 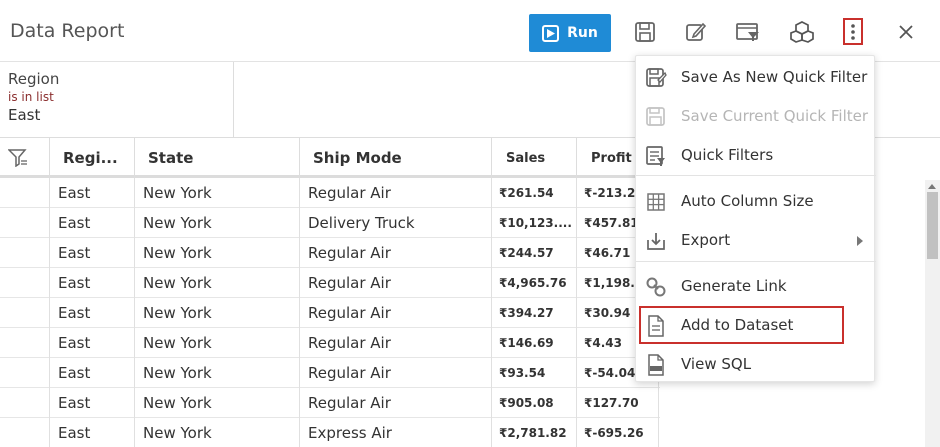 I want to click on table-row: East New York Regular Air ₹4,965.76 ₹1,198.9, so click(x=330, y=283).